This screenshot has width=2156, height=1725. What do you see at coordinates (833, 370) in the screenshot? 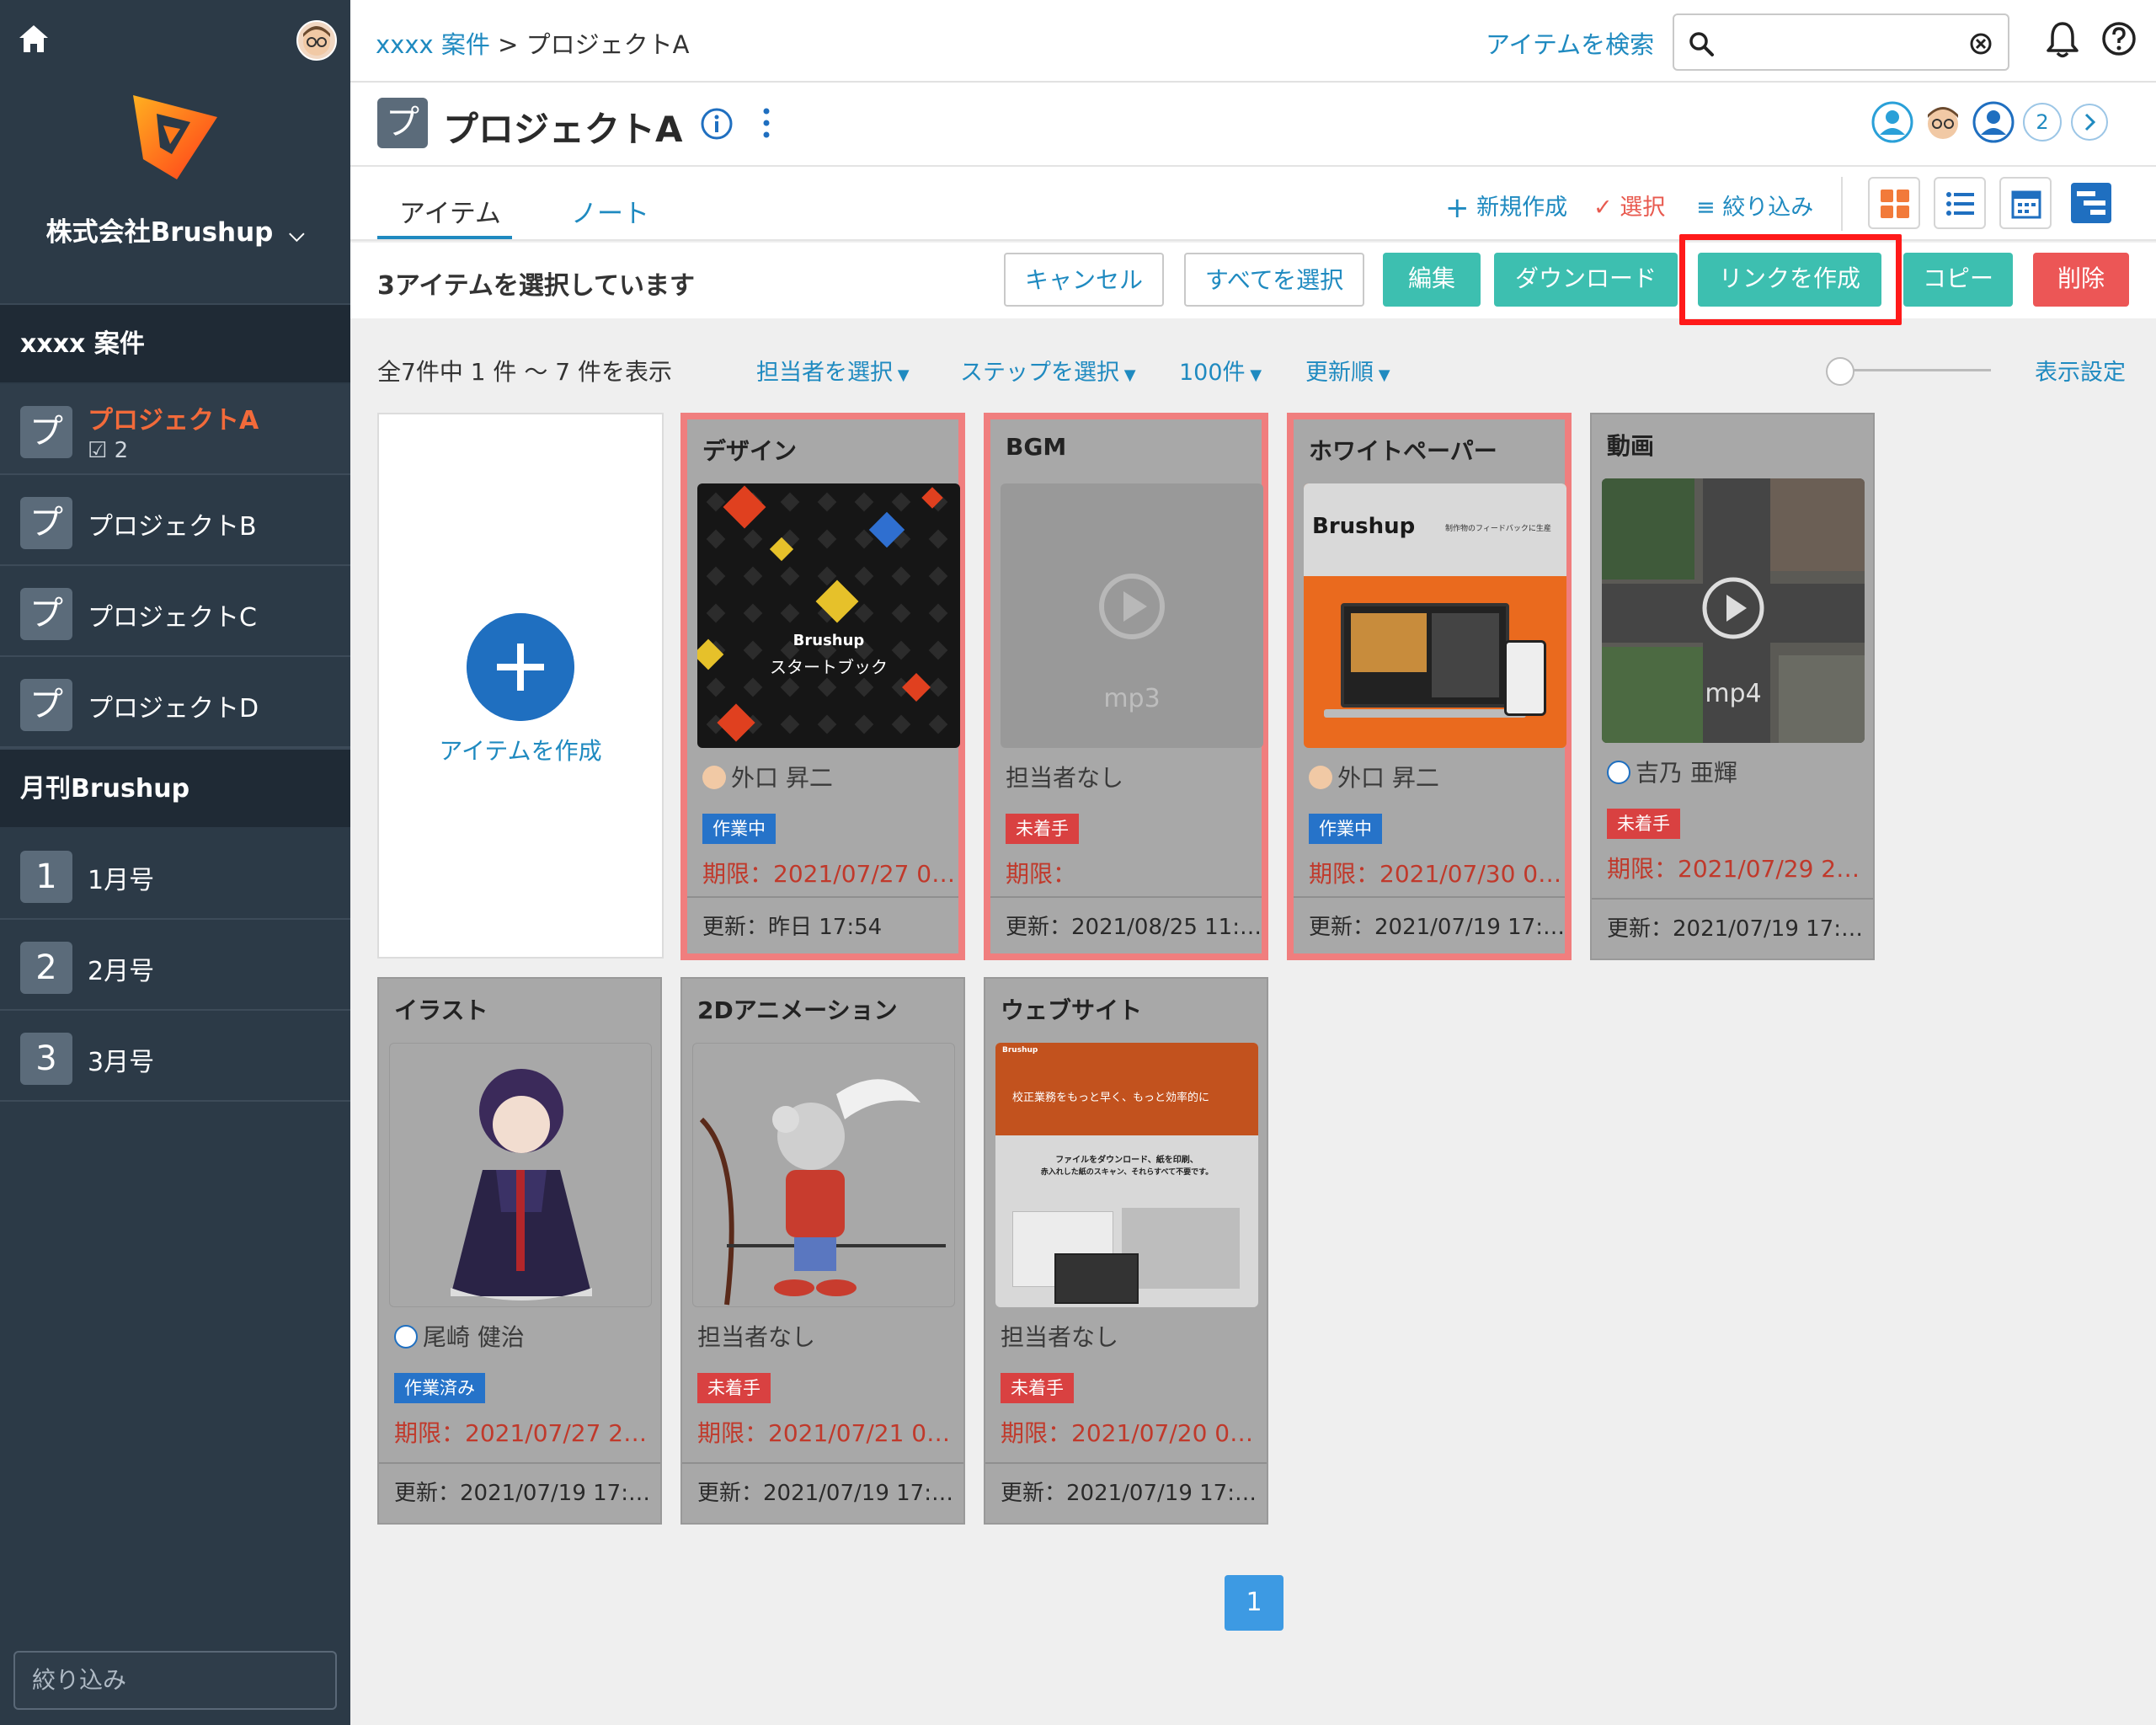
I see `assignee-filter-dropdown: 担当者を選択 ▼` at bounding box center [833, 370].